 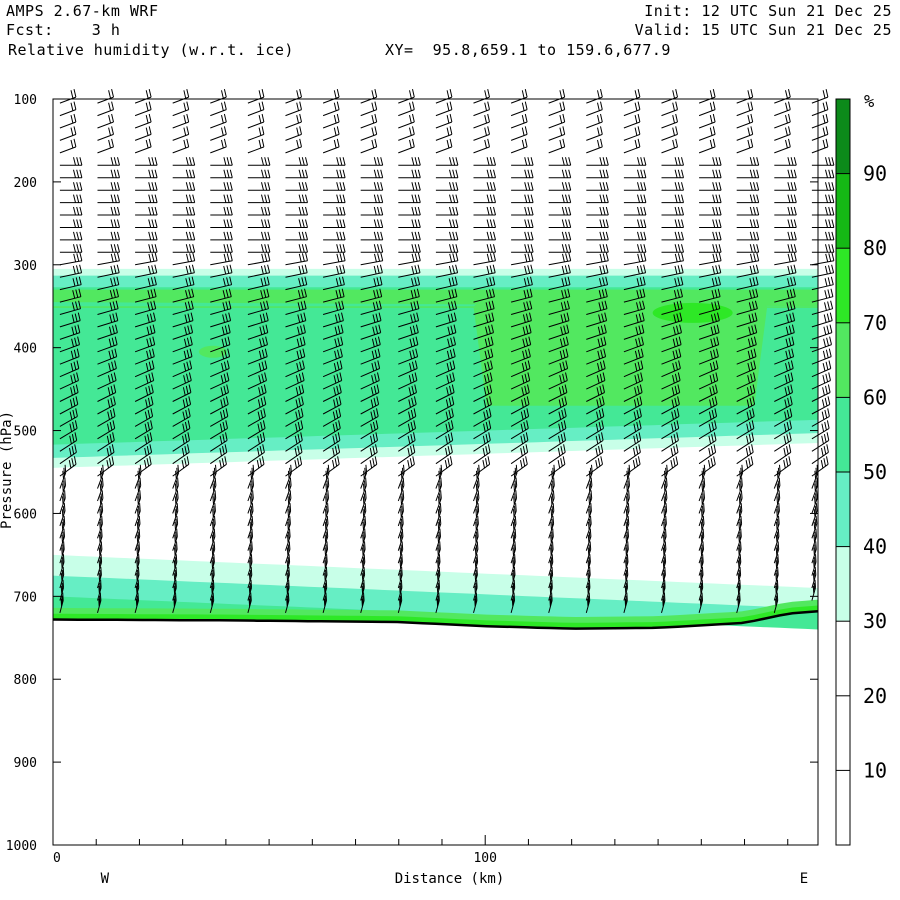 I want to click on colorbar-tick-label: 80, so click(x=875, y=248).